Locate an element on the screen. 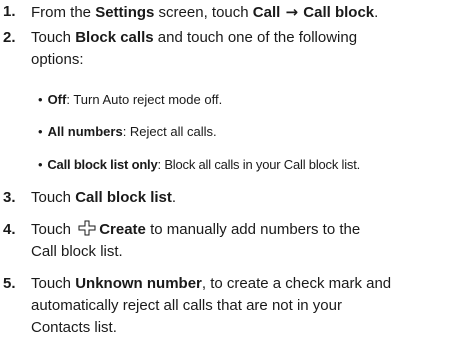 The width and height of the screenshot is (454, 362). bold-term: Block calls is located at coordinates (114, 37).